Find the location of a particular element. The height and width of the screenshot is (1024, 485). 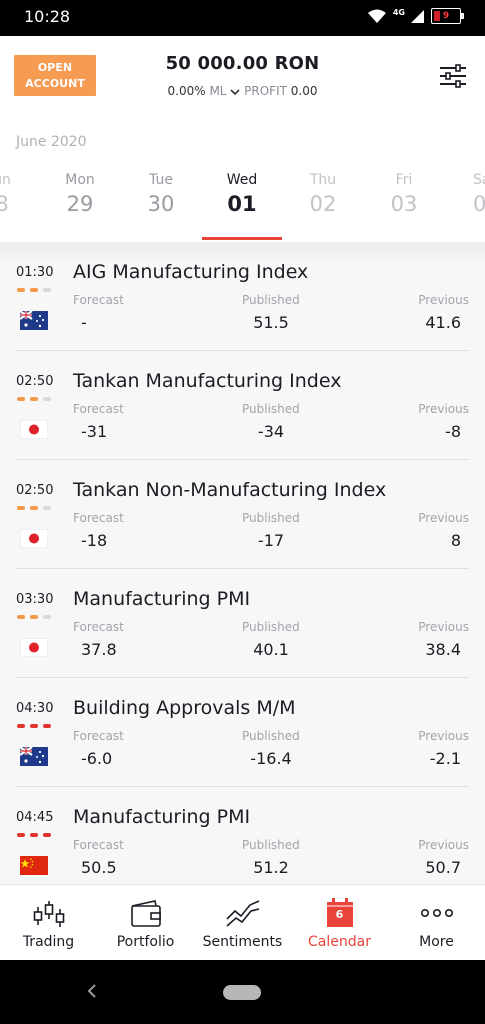

japan-flag-icon is located at coordinates (34, 429).